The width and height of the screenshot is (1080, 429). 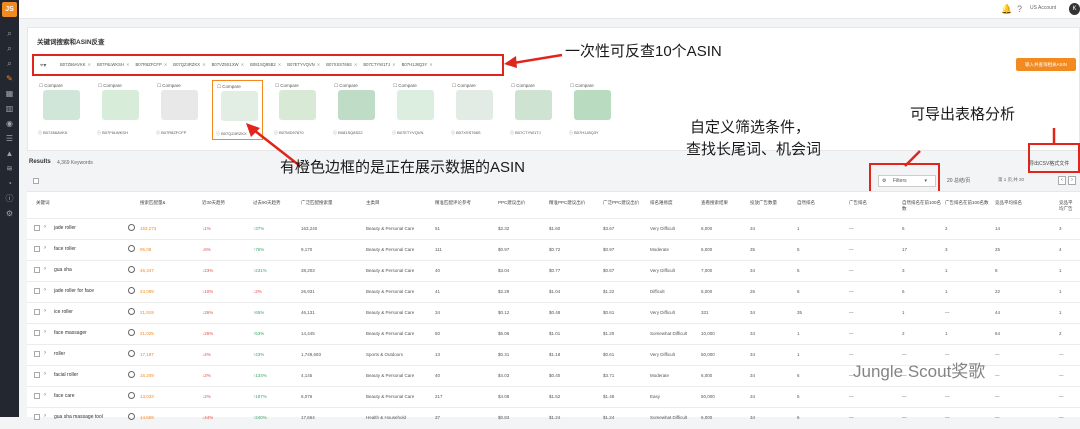 I want to click on next-page-button: ›, so click(x=1072, y=180).